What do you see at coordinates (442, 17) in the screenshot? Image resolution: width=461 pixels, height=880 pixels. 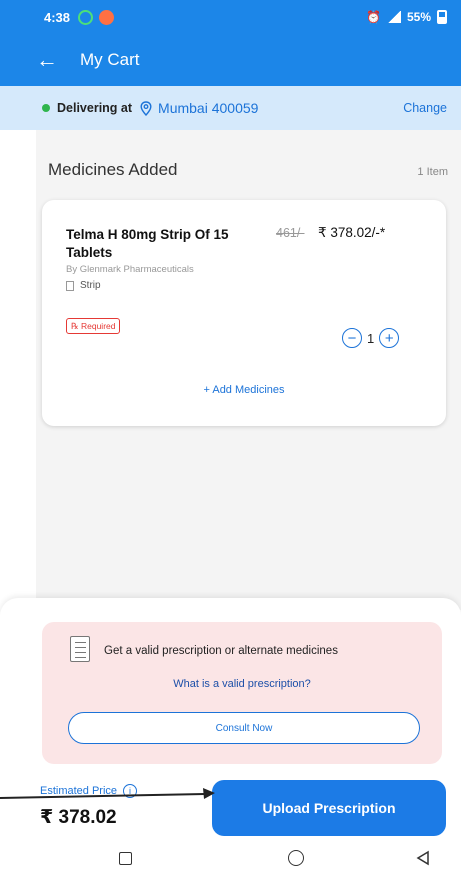 I see `battery-icon` at bounding box center [442, 17].